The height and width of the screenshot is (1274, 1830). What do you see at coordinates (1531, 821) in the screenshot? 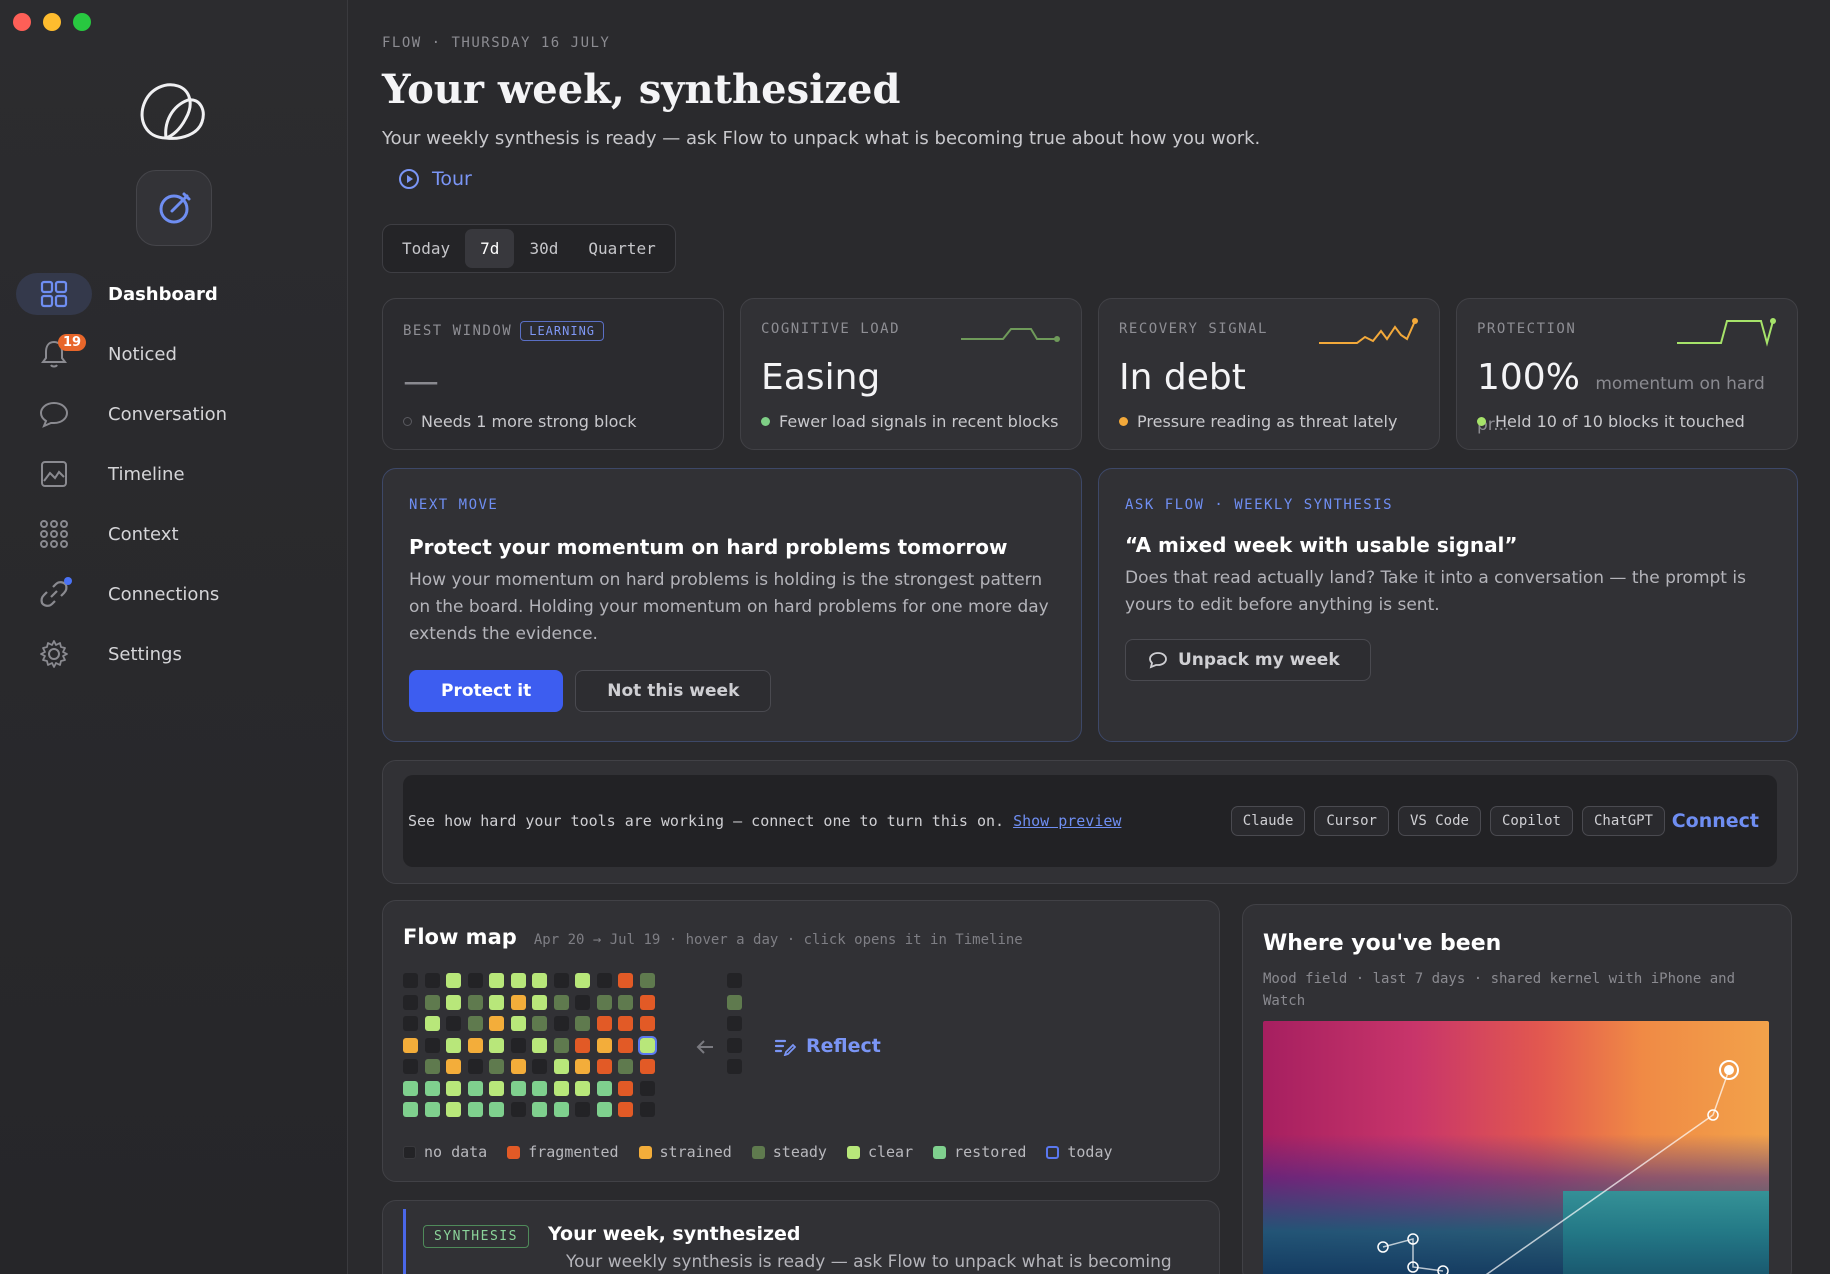
I see `tool-chip-copilot: Copilot` at bounding box center [1531, 821].